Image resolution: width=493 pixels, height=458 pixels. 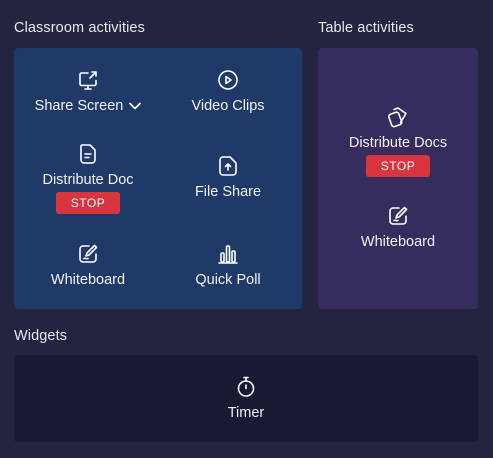 What do you see at coordinates (228, 91) in the screenshot?
I see `video-clips-tile: Video Clips` at bounding box center [228, 91].